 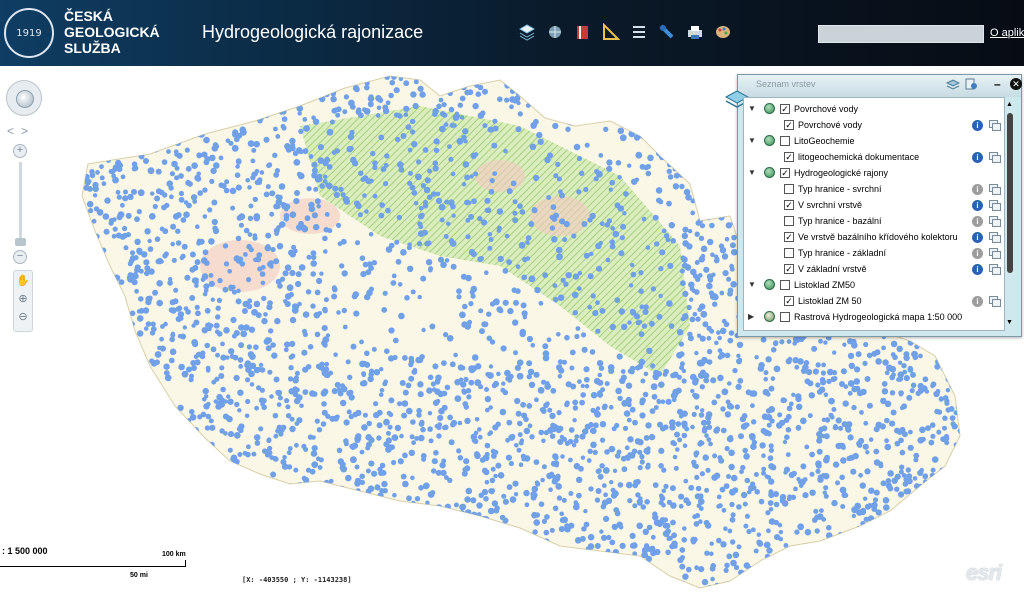 I want to click on org-name-line: SLUŽBA, so click(x=92, y=48).